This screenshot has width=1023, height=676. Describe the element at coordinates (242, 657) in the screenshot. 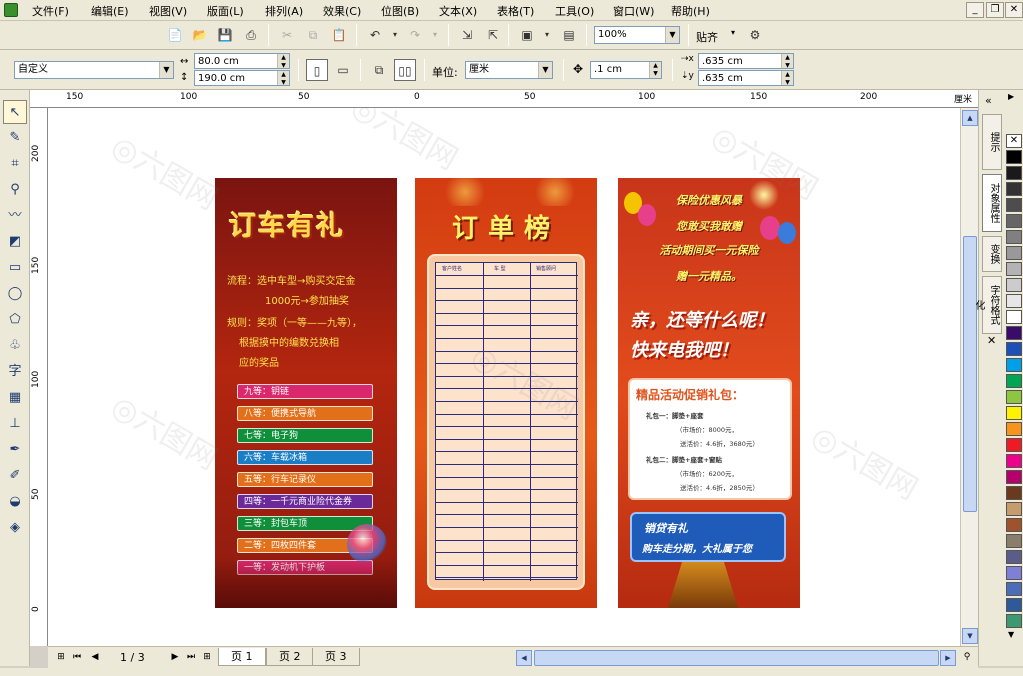

I see `tab-page-1: 页 1` at that location.